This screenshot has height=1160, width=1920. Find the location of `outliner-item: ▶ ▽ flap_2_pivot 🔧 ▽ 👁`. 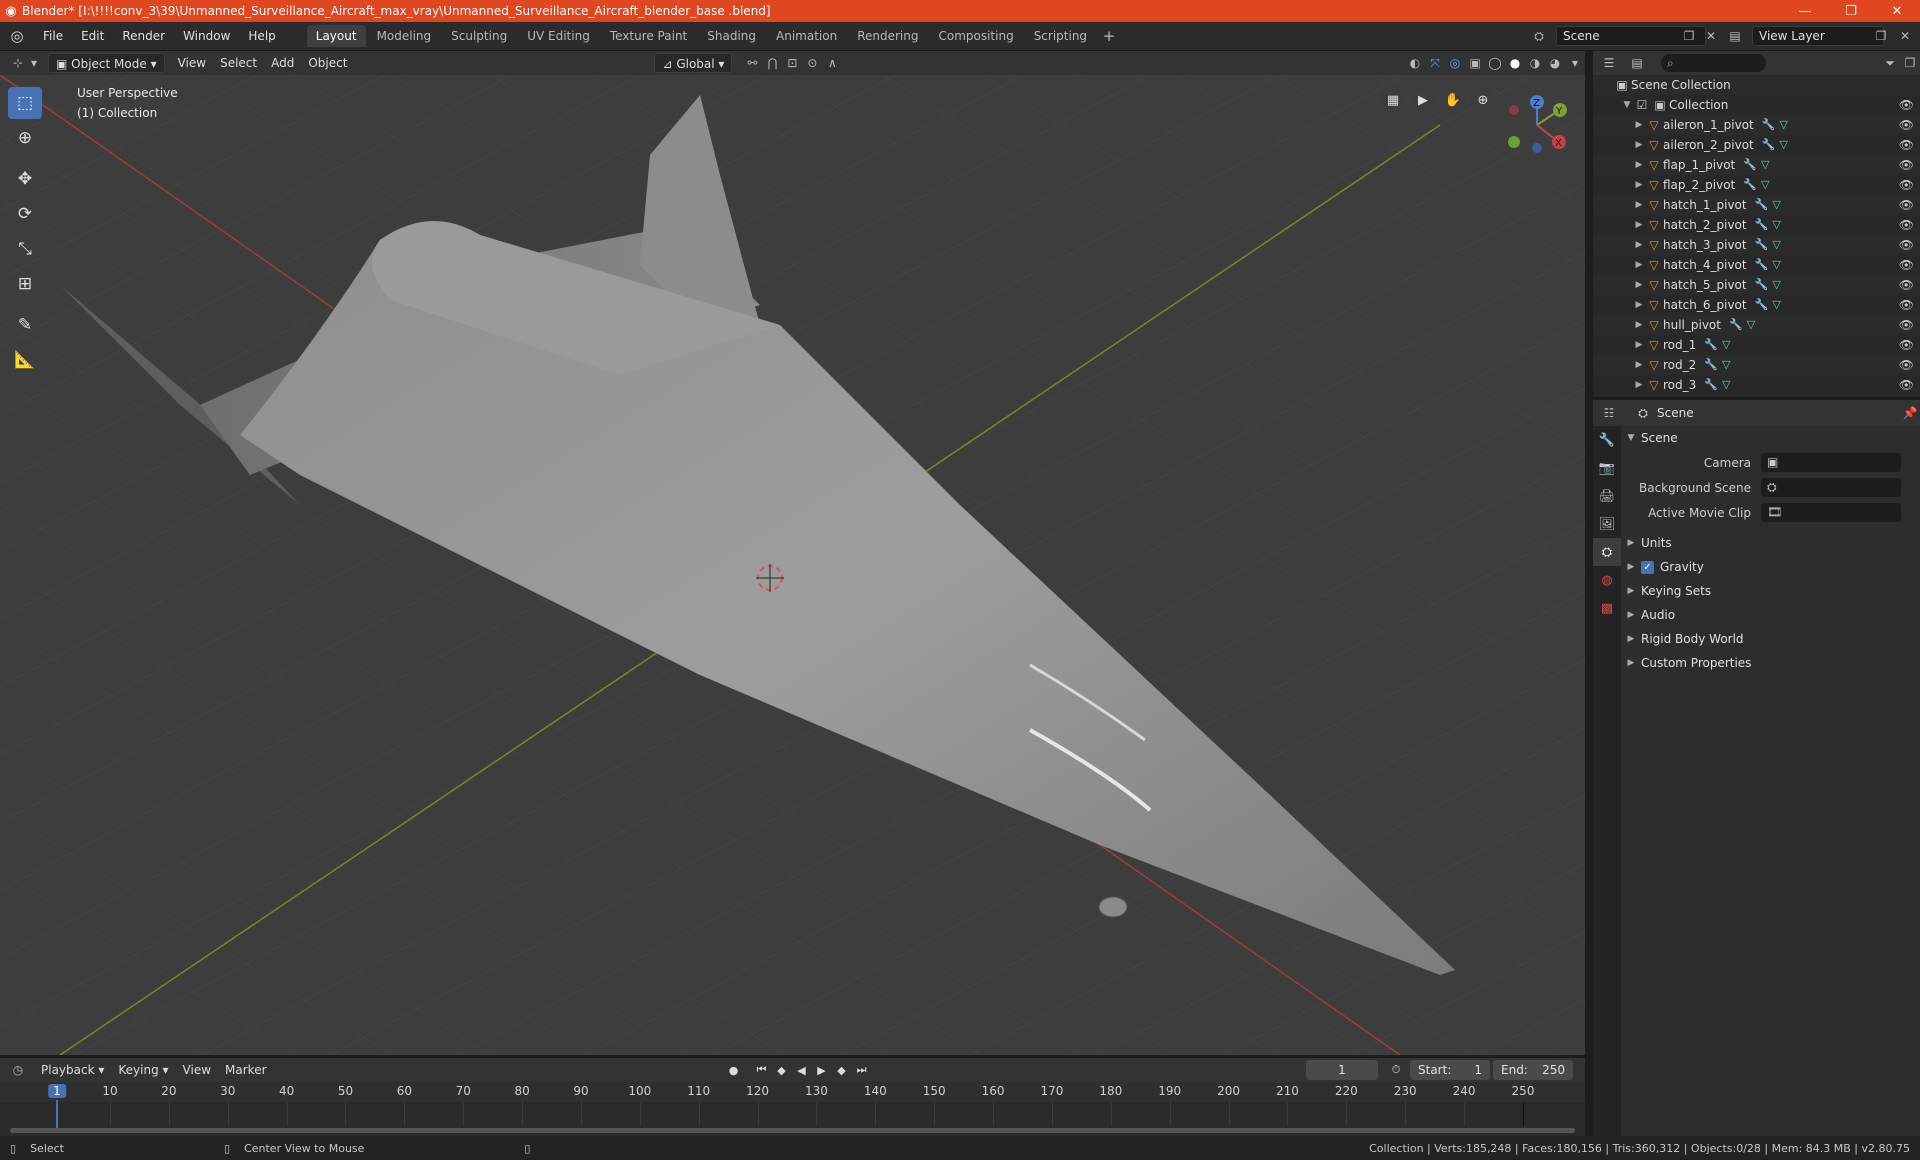

outliner-item: ▶ ▽ flap_2_pivot 🔧 ▽ 👁 is located at coordinates (1756, 185).